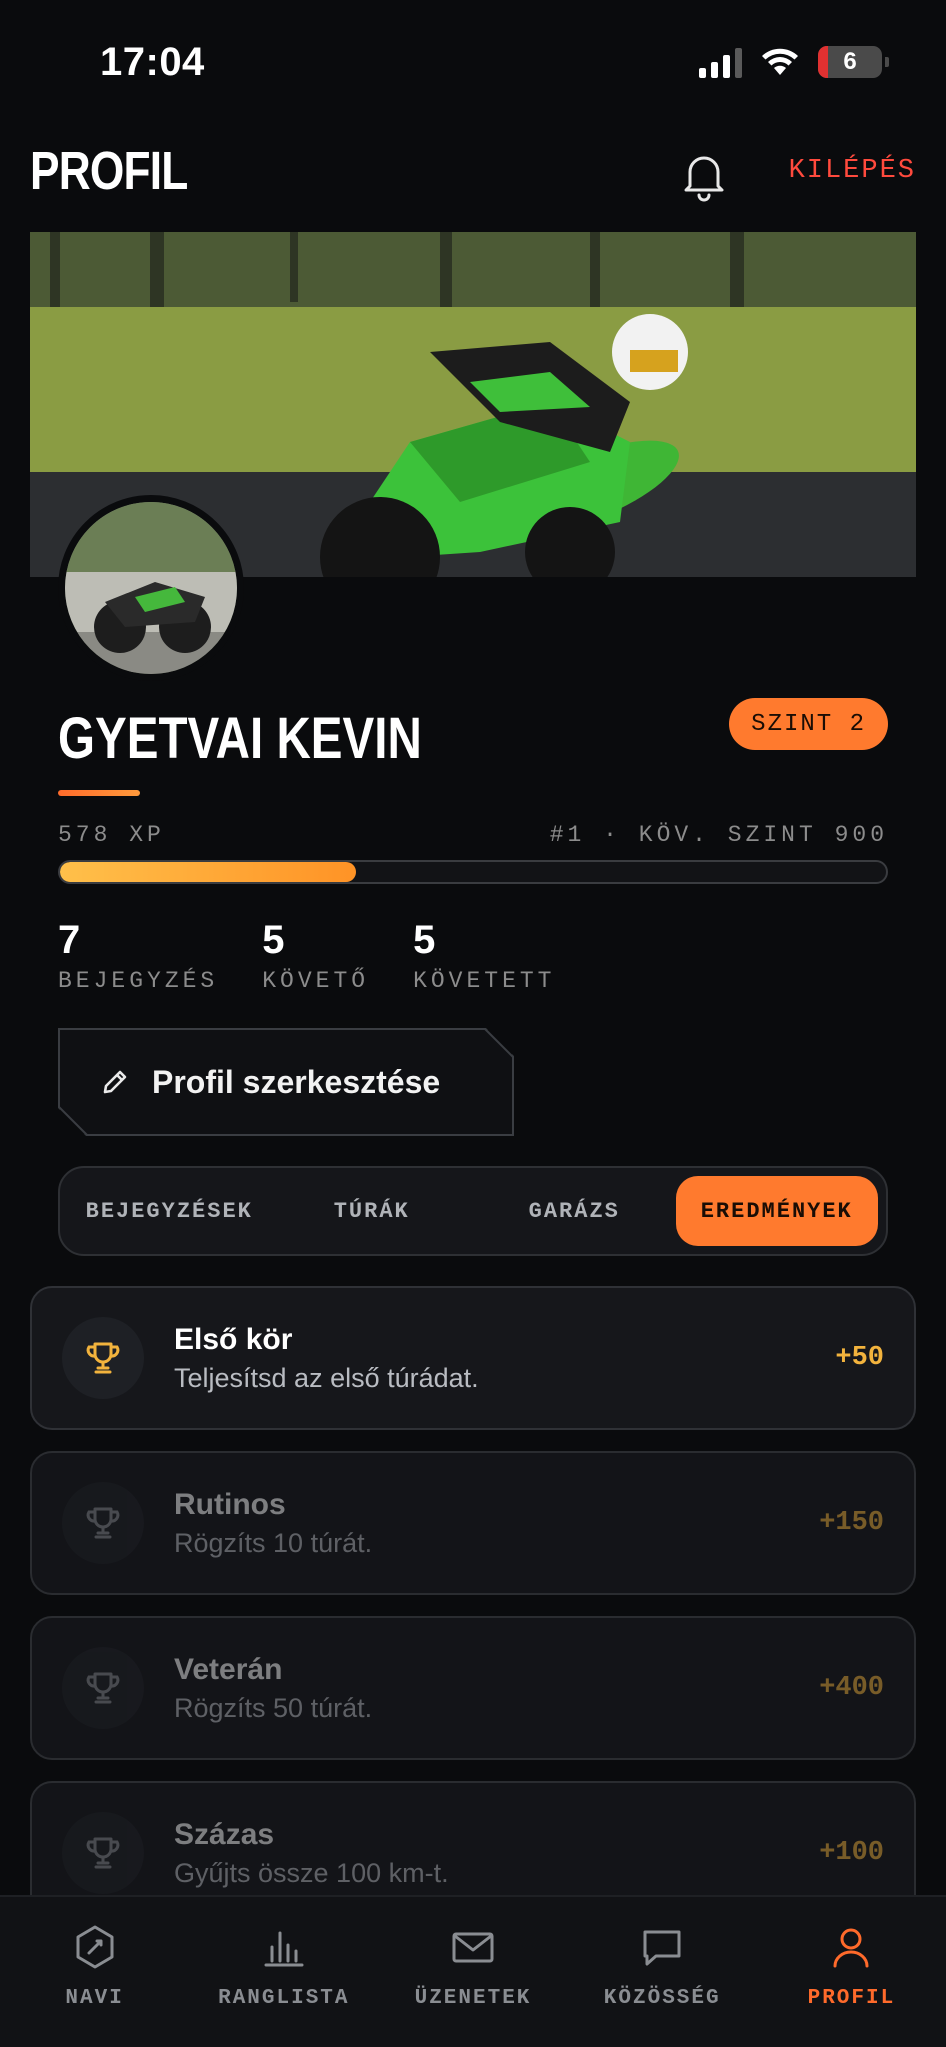  What do you see at coordinates (776, 1211) in the screenshot?
I see `tab-results: EREDMÉNYEK` at bounding box center [776, 1211].